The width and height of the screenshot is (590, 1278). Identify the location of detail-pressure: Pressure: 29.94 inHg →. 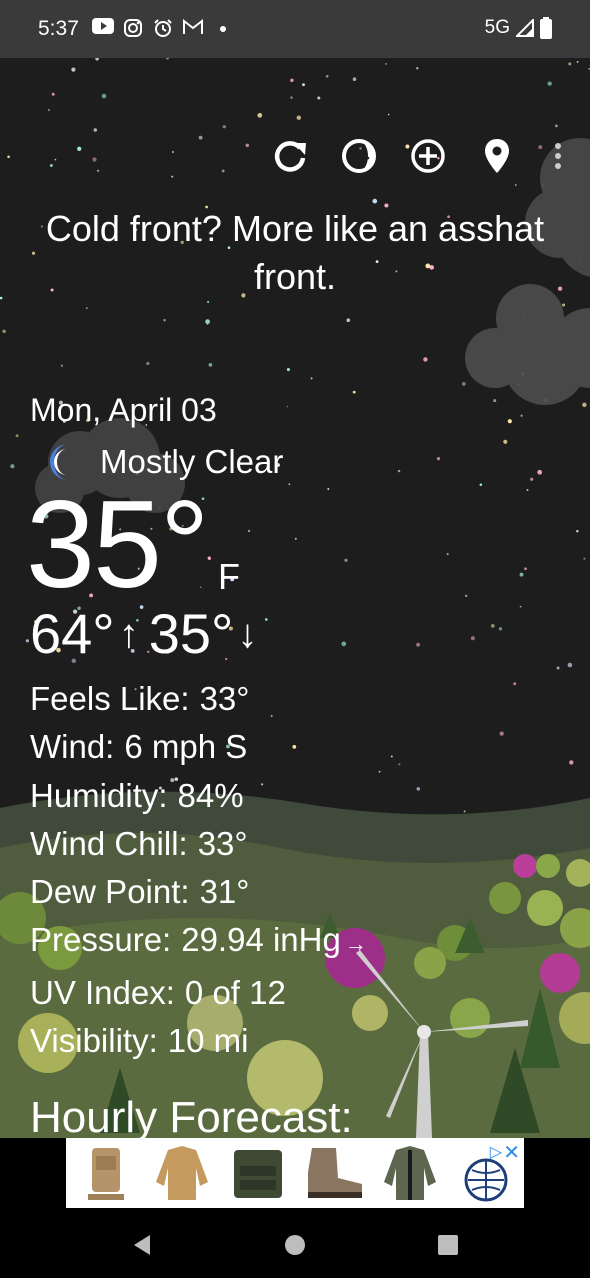
(198, 942).